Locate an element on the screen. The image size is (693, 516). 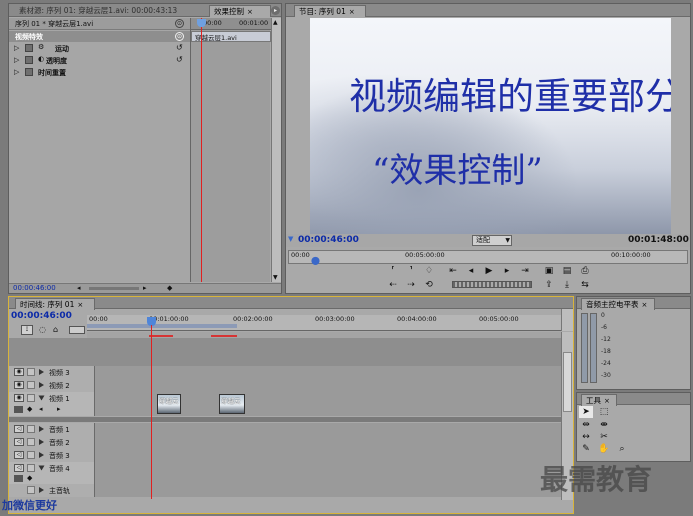
extract-icon: ⤓ is located at coordinates (567, 285).